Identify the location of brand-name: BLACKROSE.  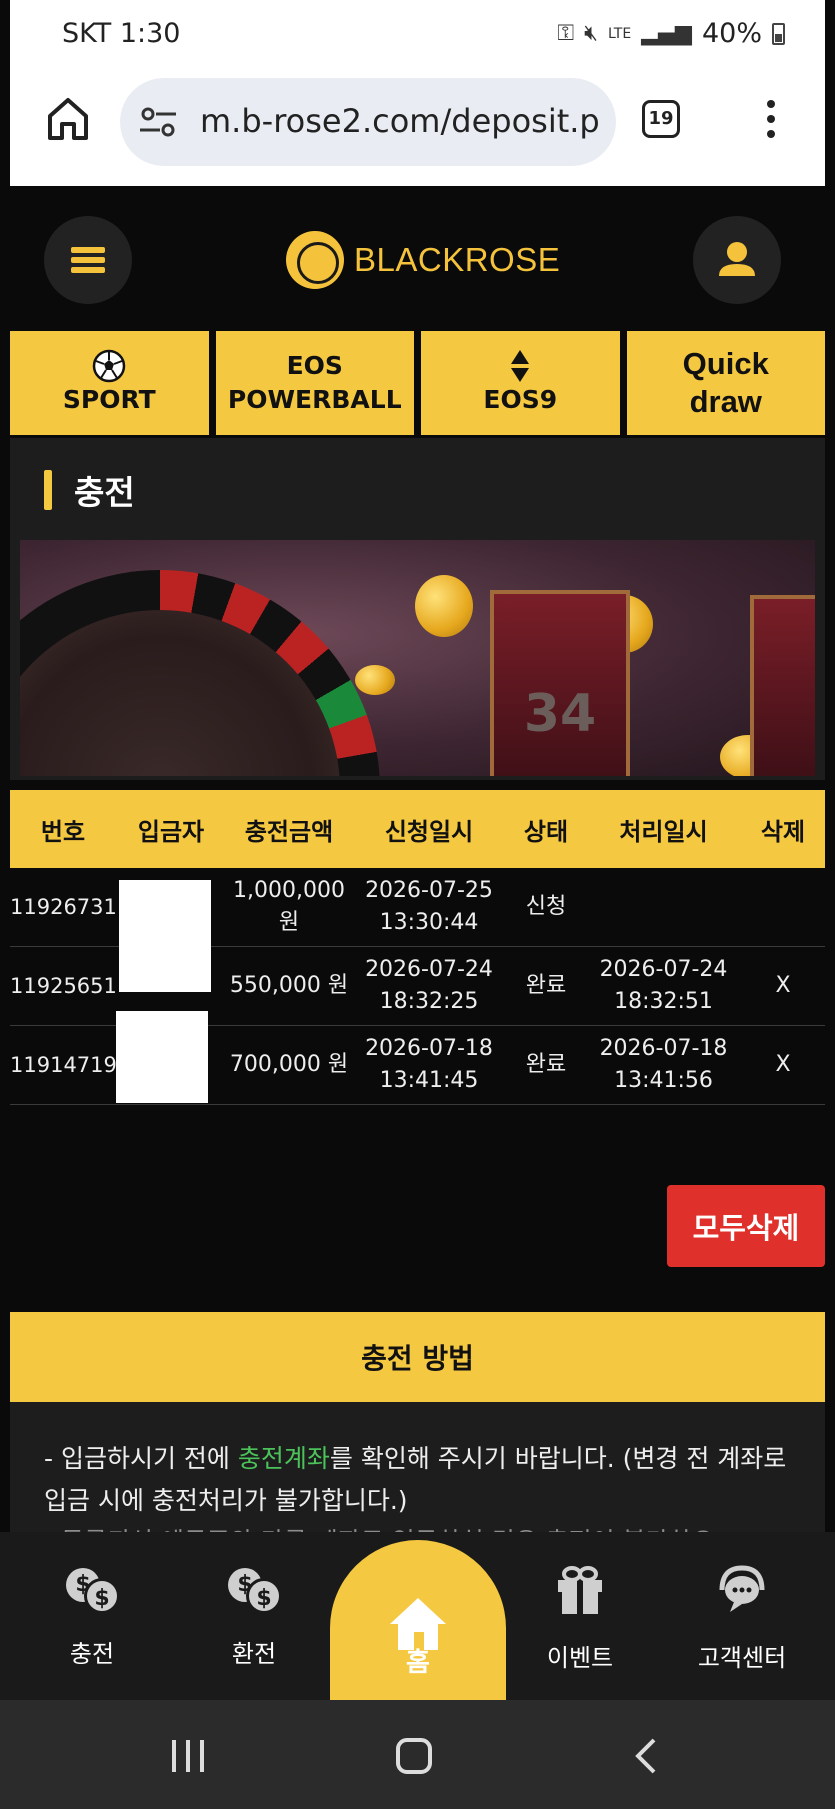
(457, 259).